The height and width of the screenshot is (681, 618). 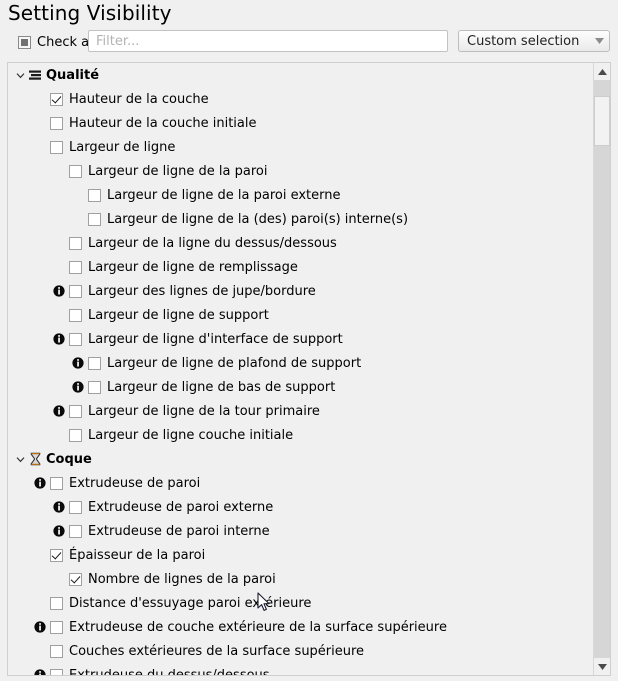 I want to click on tree-item-row: Largeur de ligne, so click(x=300, y=147).